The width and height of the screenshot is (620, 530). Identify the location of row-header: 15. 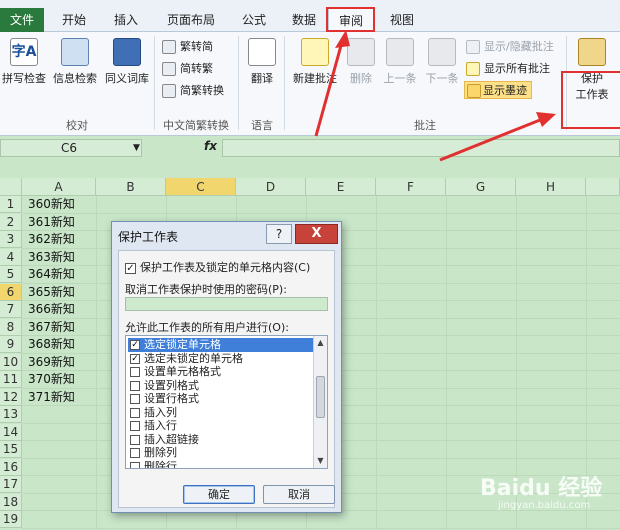
(11, 449).